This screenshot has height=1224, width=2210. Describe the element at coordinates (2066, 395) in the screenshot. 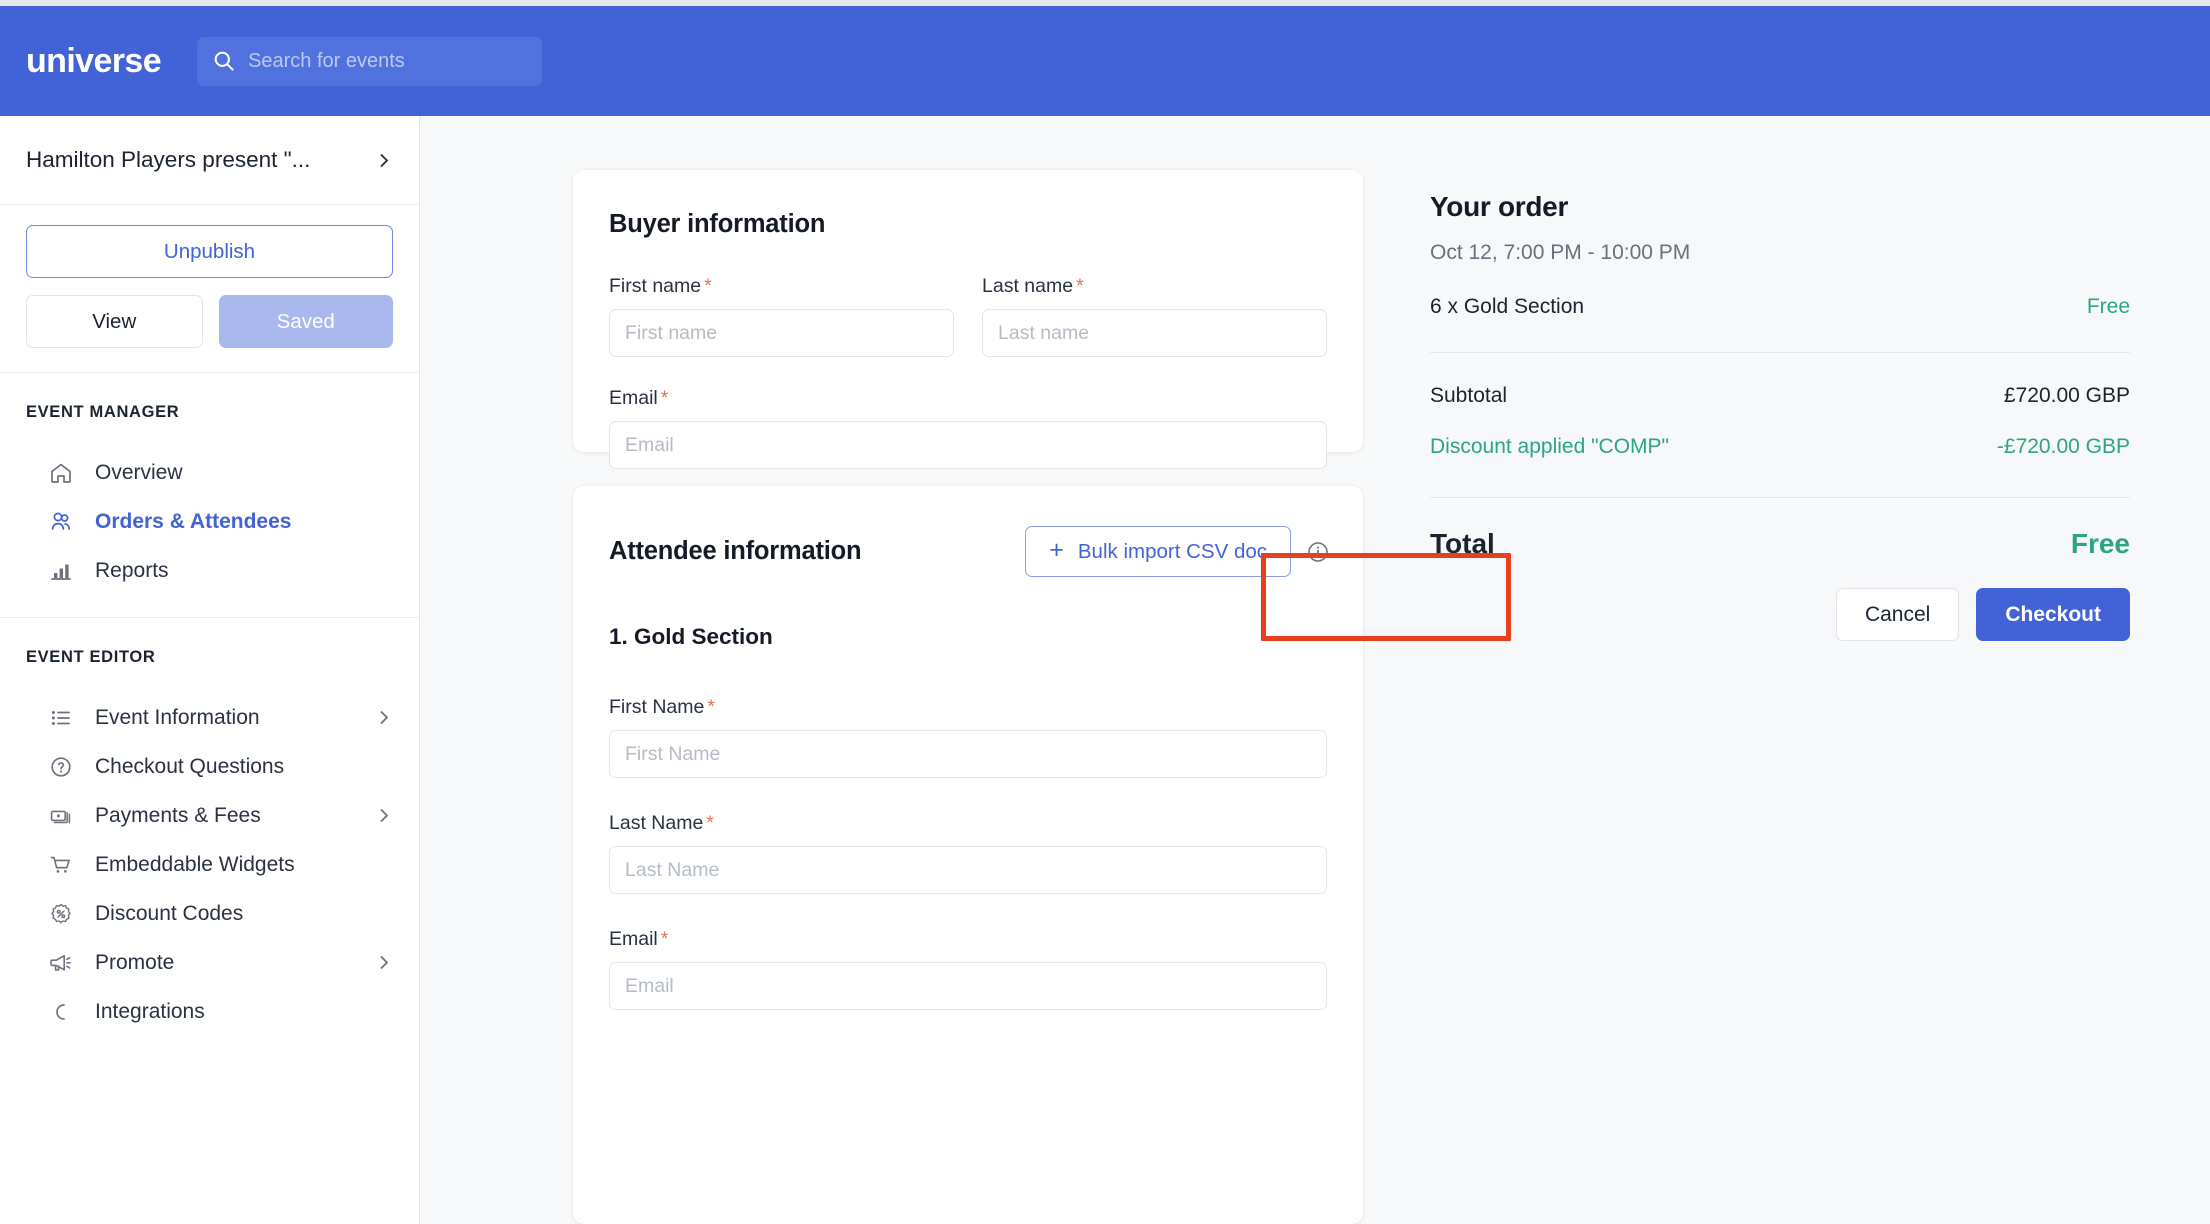

I see `order-subtotal-value: £720.00 GBP` at that location.